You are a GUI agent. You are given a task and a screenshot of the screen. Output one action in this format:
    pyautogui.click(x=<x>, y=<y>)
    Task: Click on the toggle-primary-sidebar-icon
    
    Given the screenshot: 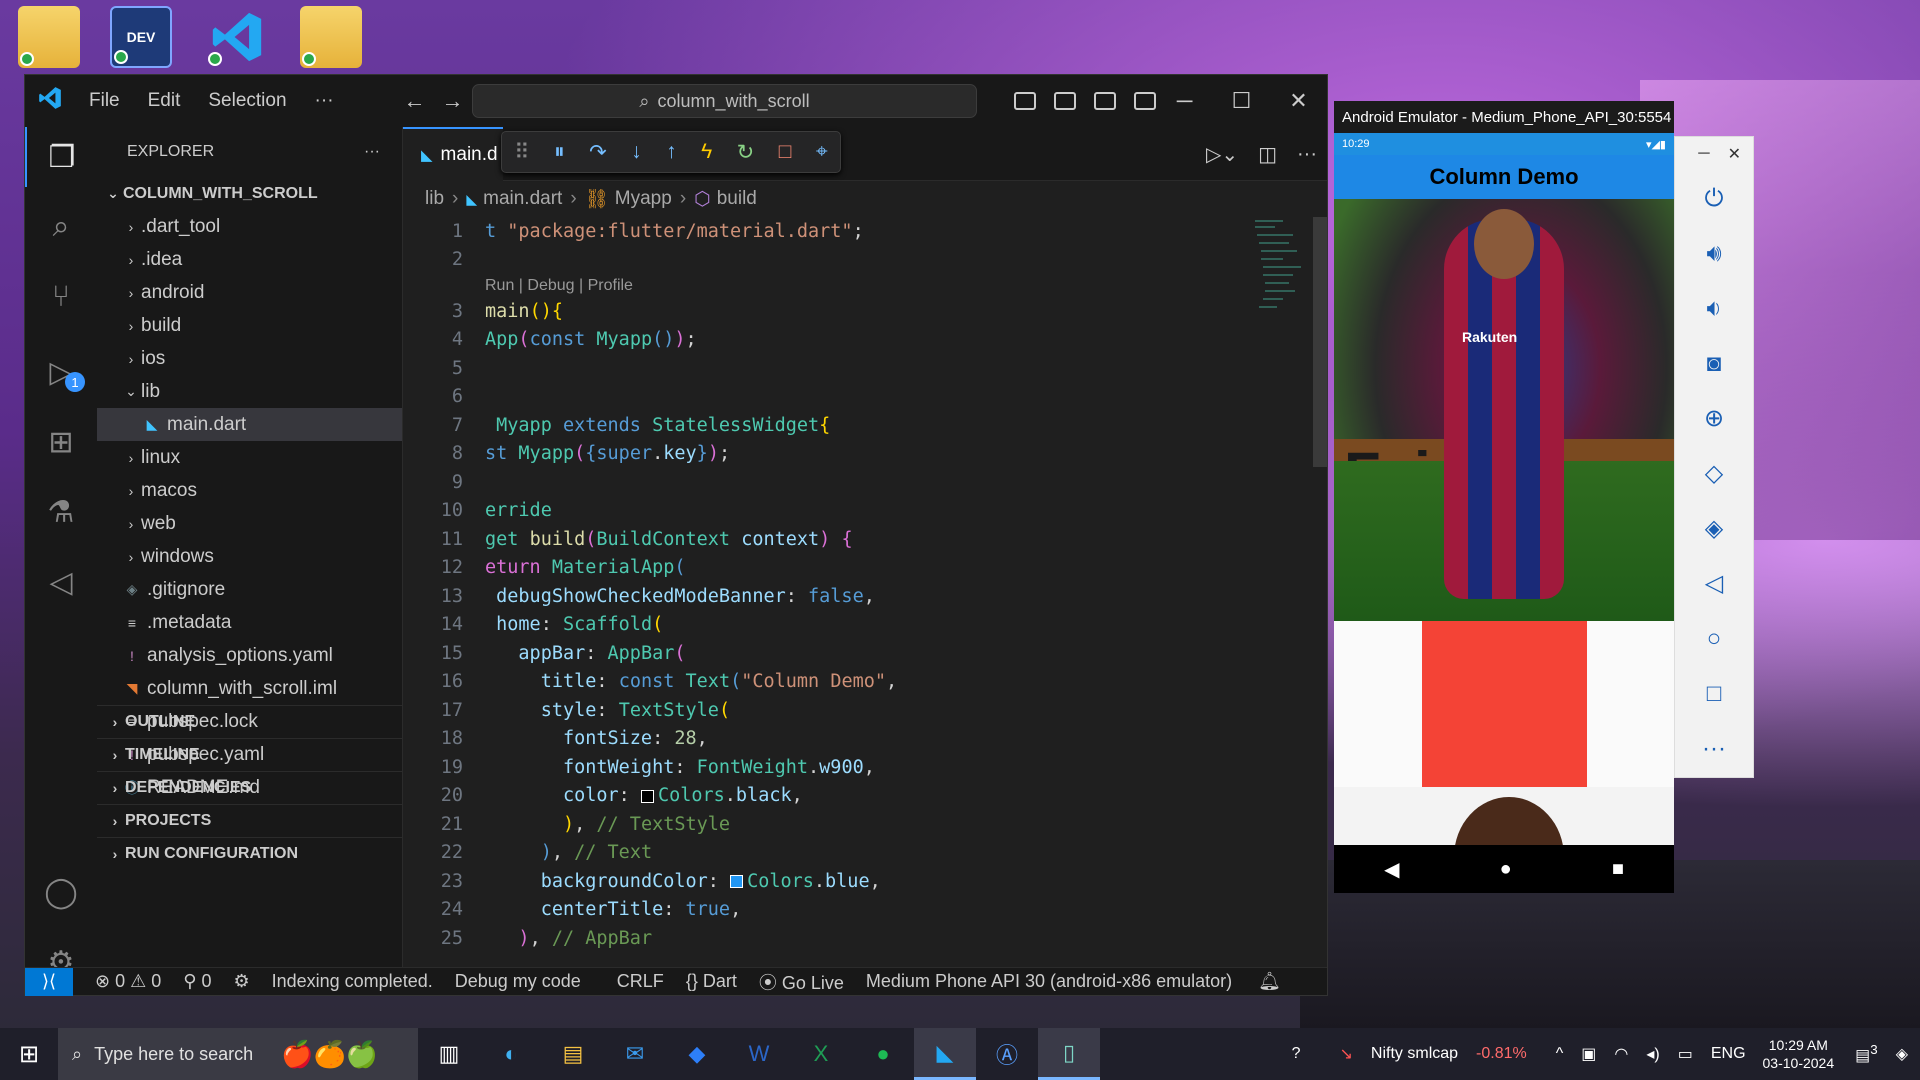 What is the action you would take?
    pyautogui.click(x=1025, y=101)
    